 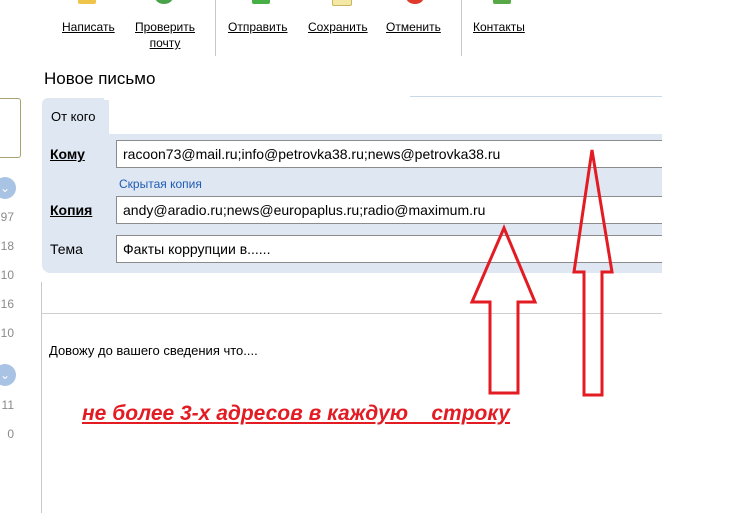 What do you see at coordinates (296, 413) in the screenshot?
I see `annotation-text: не более 3-х адресов в каждую строку` at bounding box center [296, 413].